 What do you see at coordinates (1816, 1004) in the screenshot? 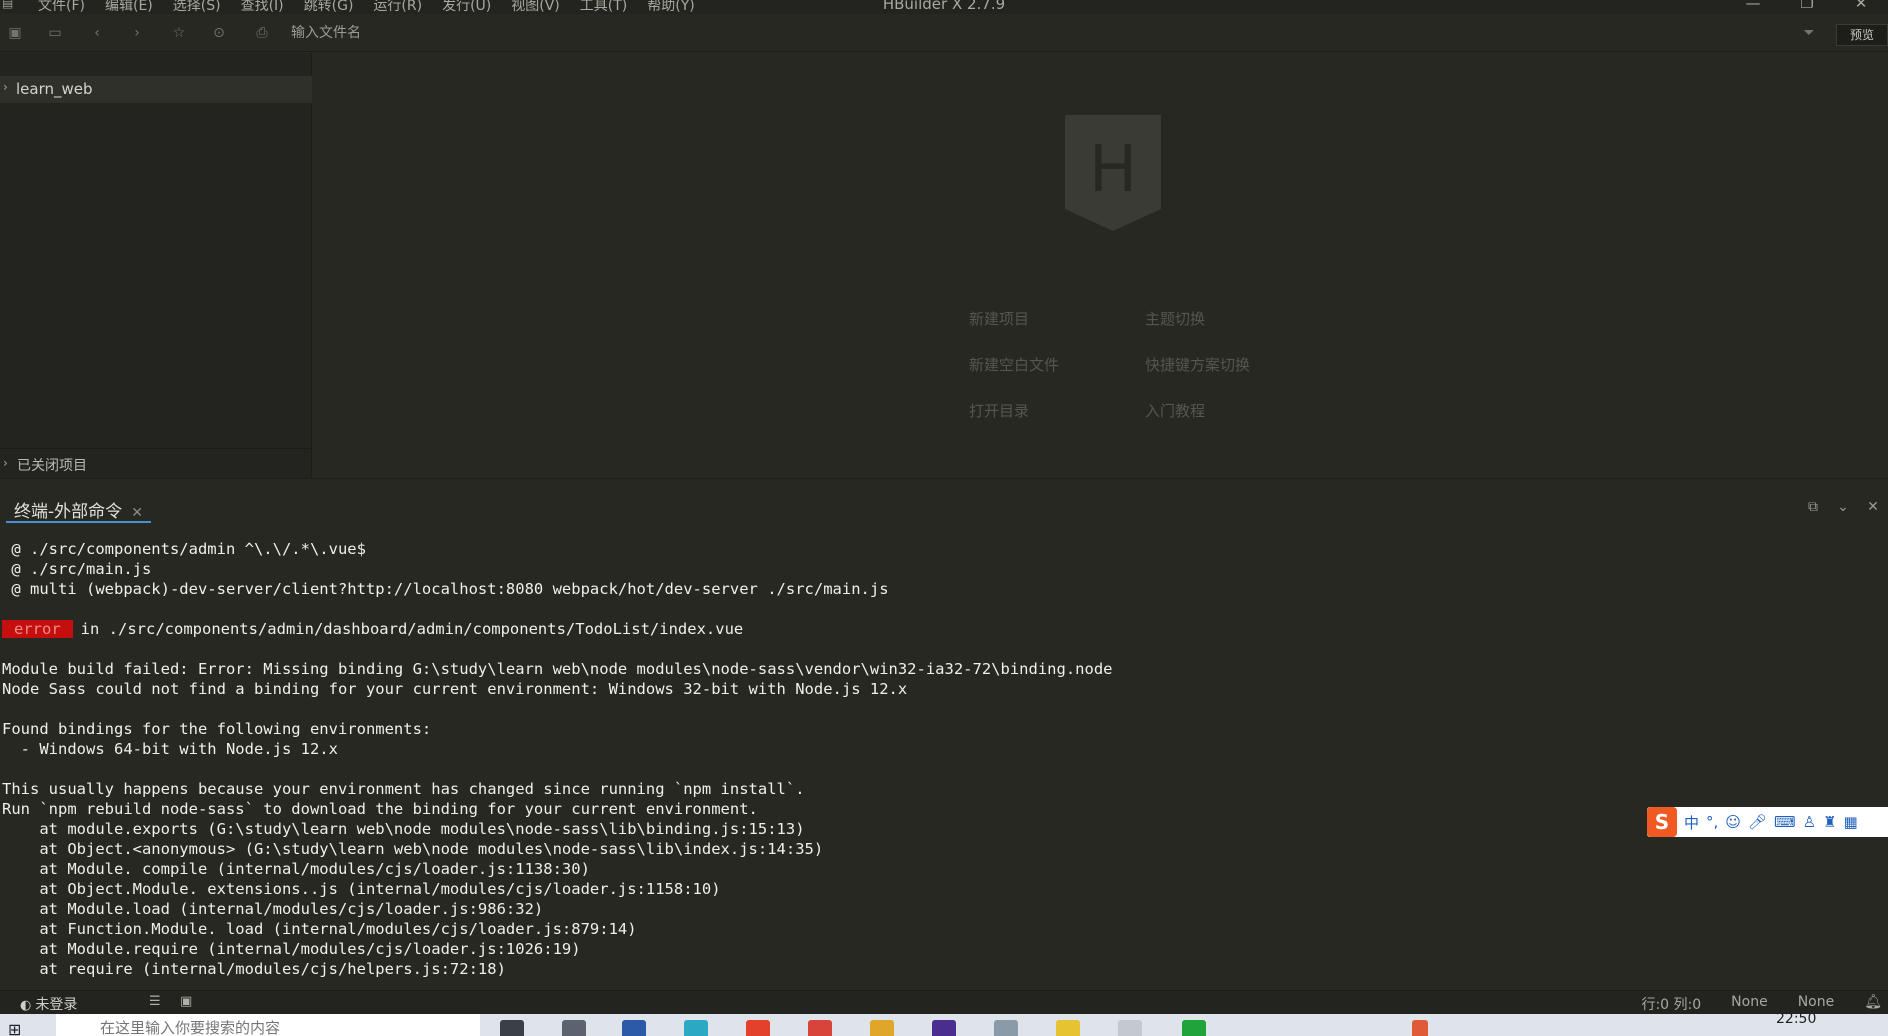
I see `syntax-status: None` at bounding box center [1816, 1004].